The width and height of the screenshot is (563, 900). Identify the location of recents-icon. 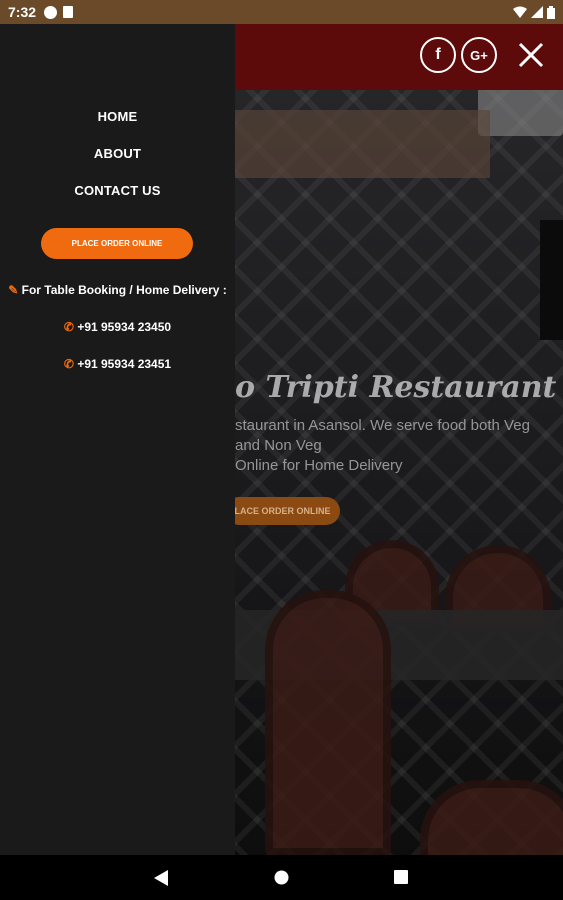
(401, 877).